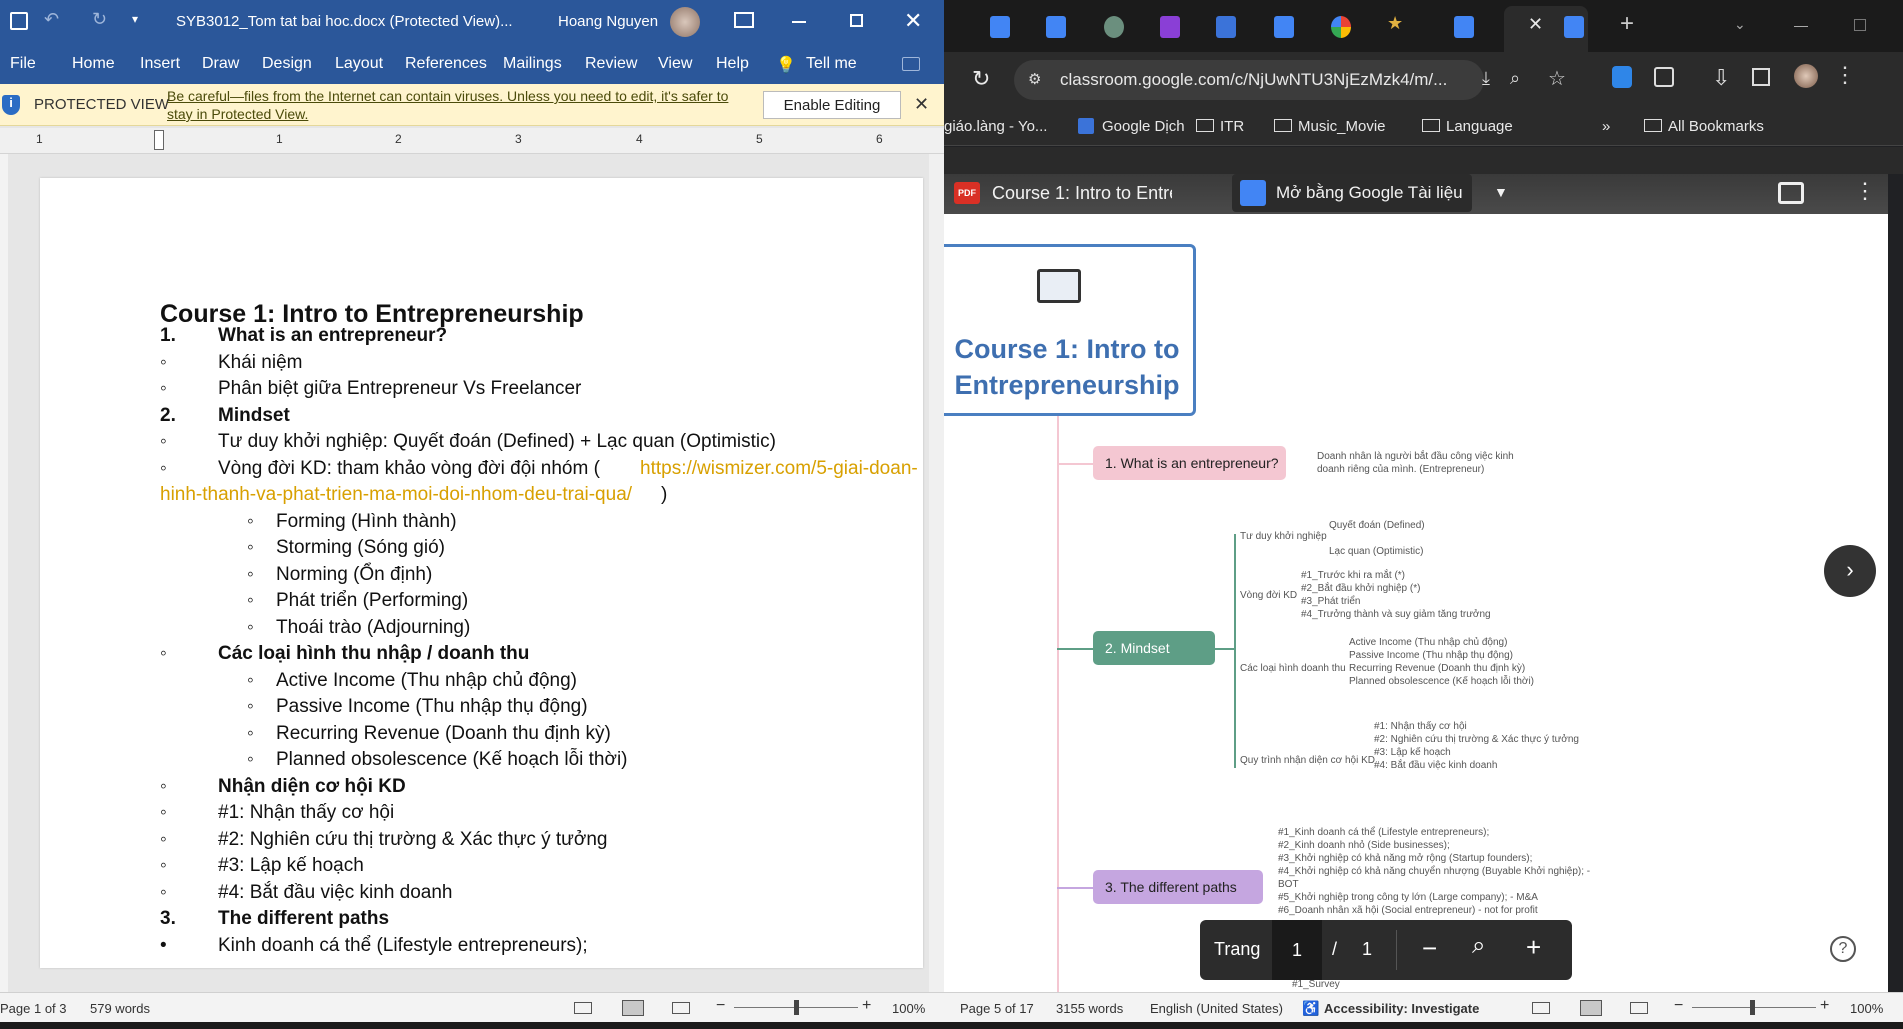  What do you see at coordinates (1352, 193) in the screenshot?
I see `open-with-docs-button: Mở bằng Google Tài liệu` at bounding box center [1352, 193].